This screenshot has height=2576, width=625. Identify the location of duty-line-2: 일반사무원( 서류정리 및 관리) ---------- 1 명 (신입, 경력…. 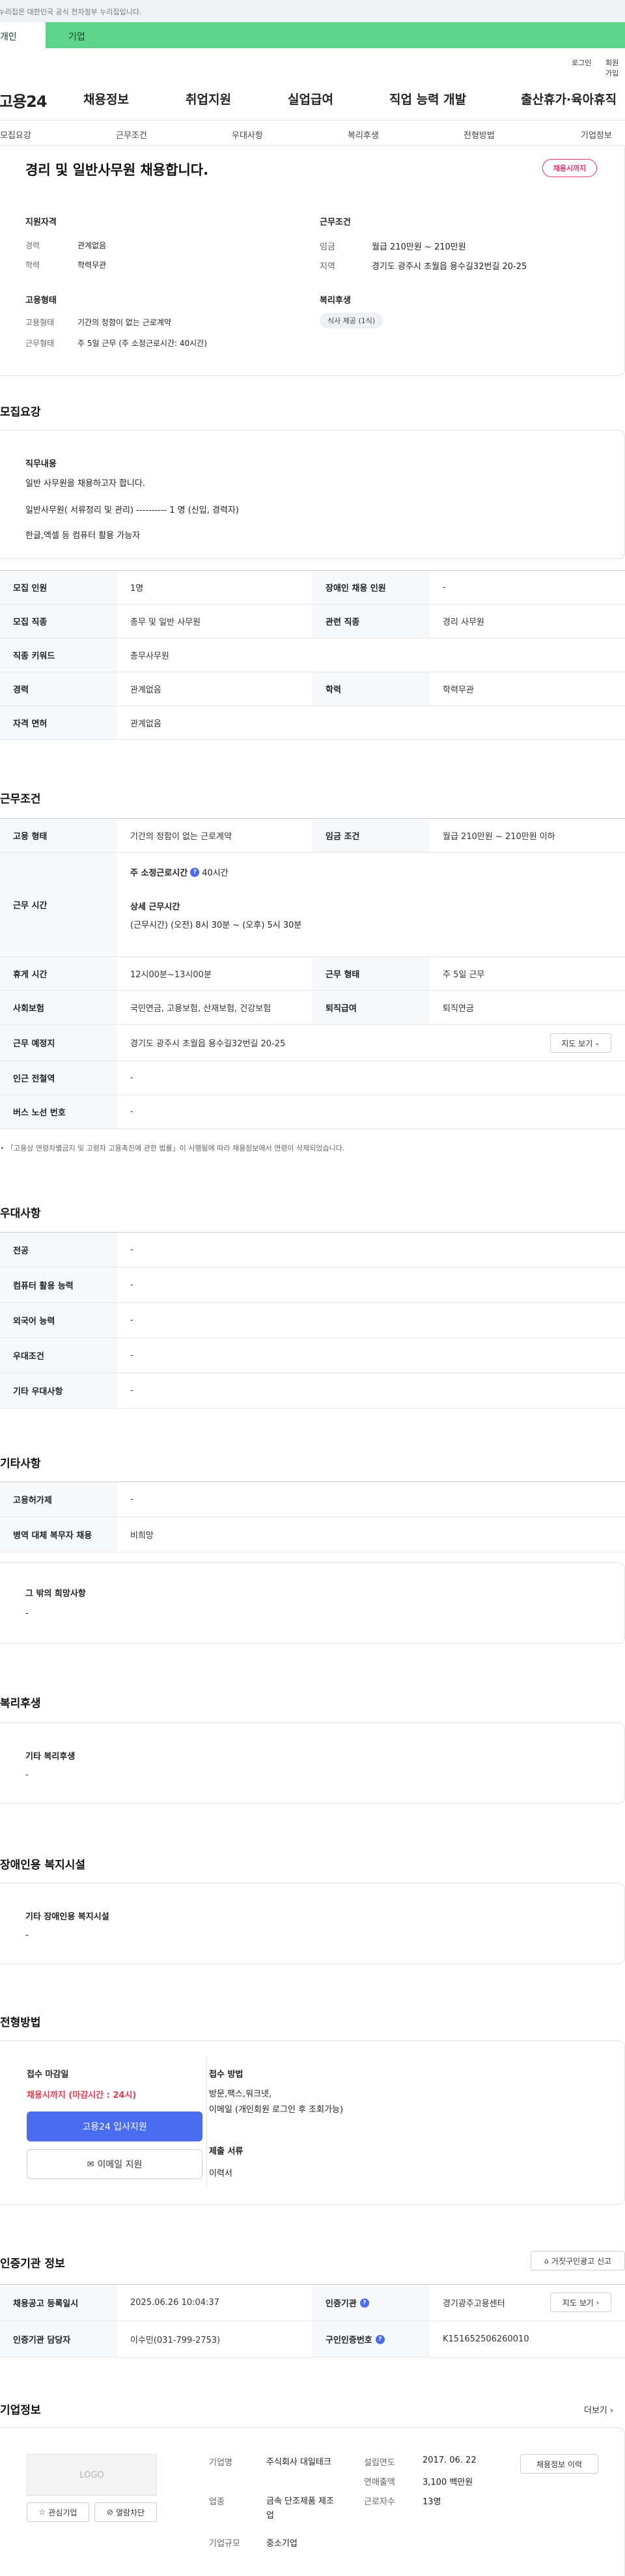
(132, 510).